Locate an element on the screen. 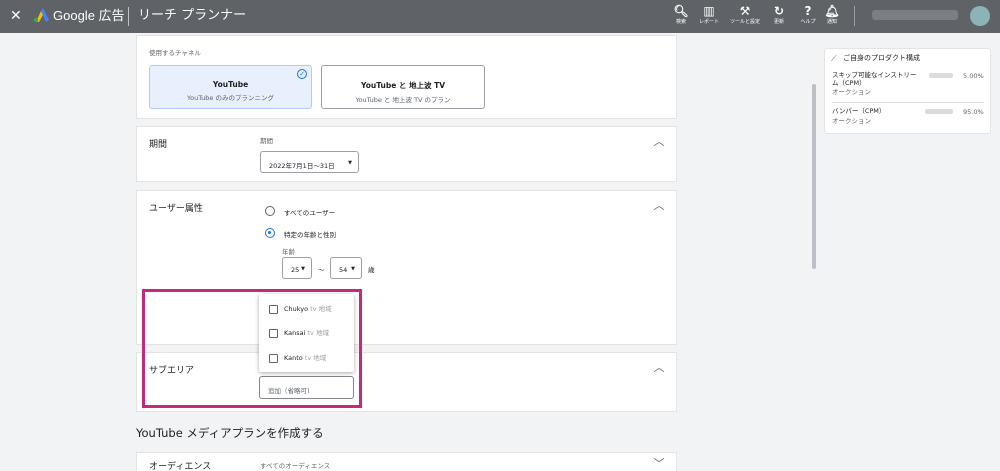 This screenshot has width=1000, height=471. avatar is located at coordinates (980, 16).